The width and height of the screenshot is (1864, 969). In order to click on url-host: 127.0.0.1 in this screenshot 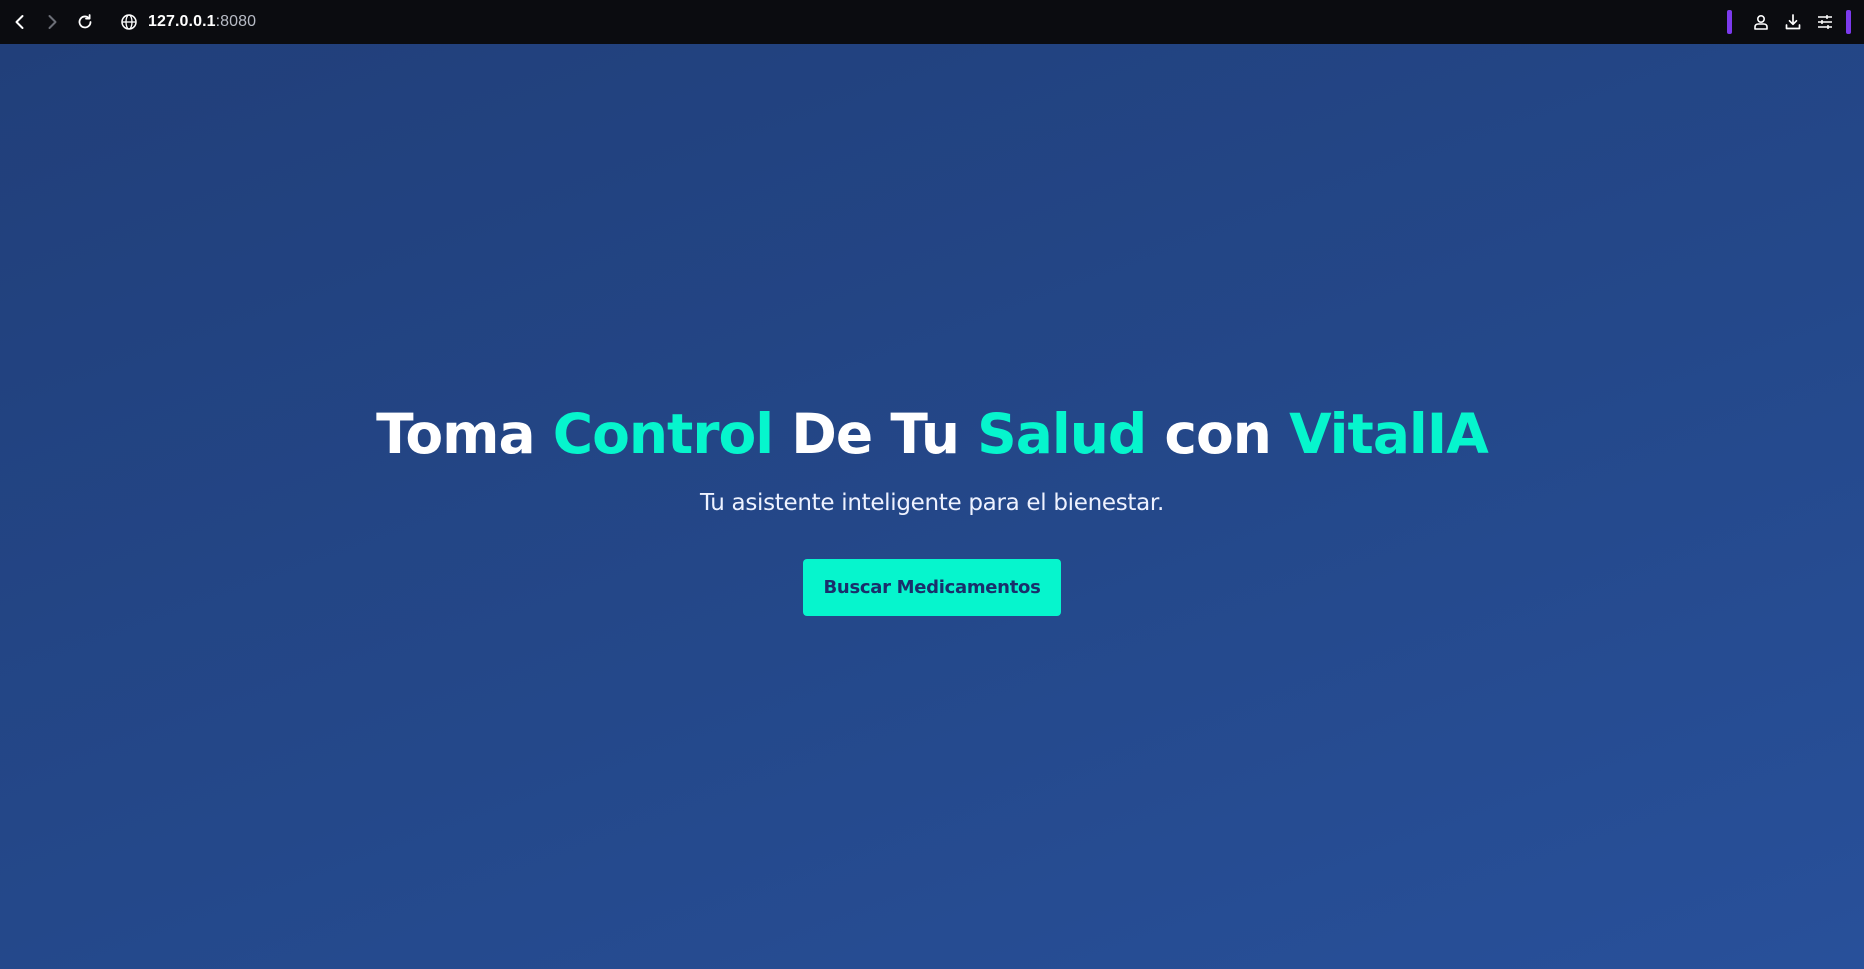, I will do `click(182, 21)`.